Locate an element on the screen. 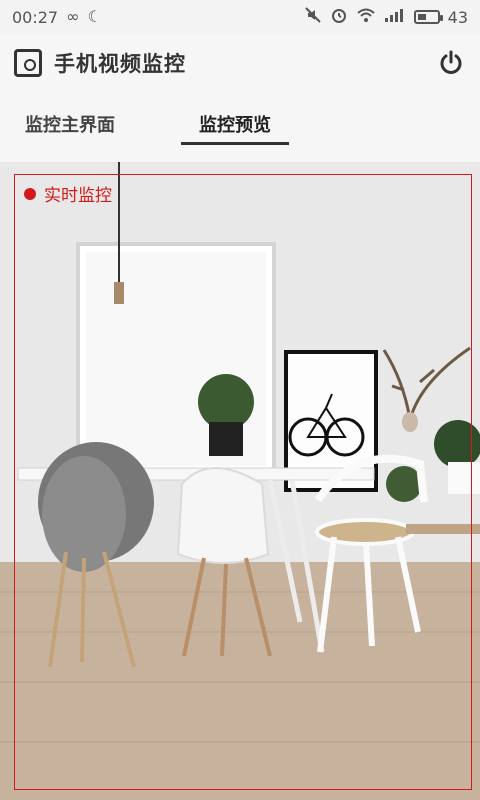 This screenshot has width=480, height=800. status-time: 00:27 is located at coordinates (35, 17).